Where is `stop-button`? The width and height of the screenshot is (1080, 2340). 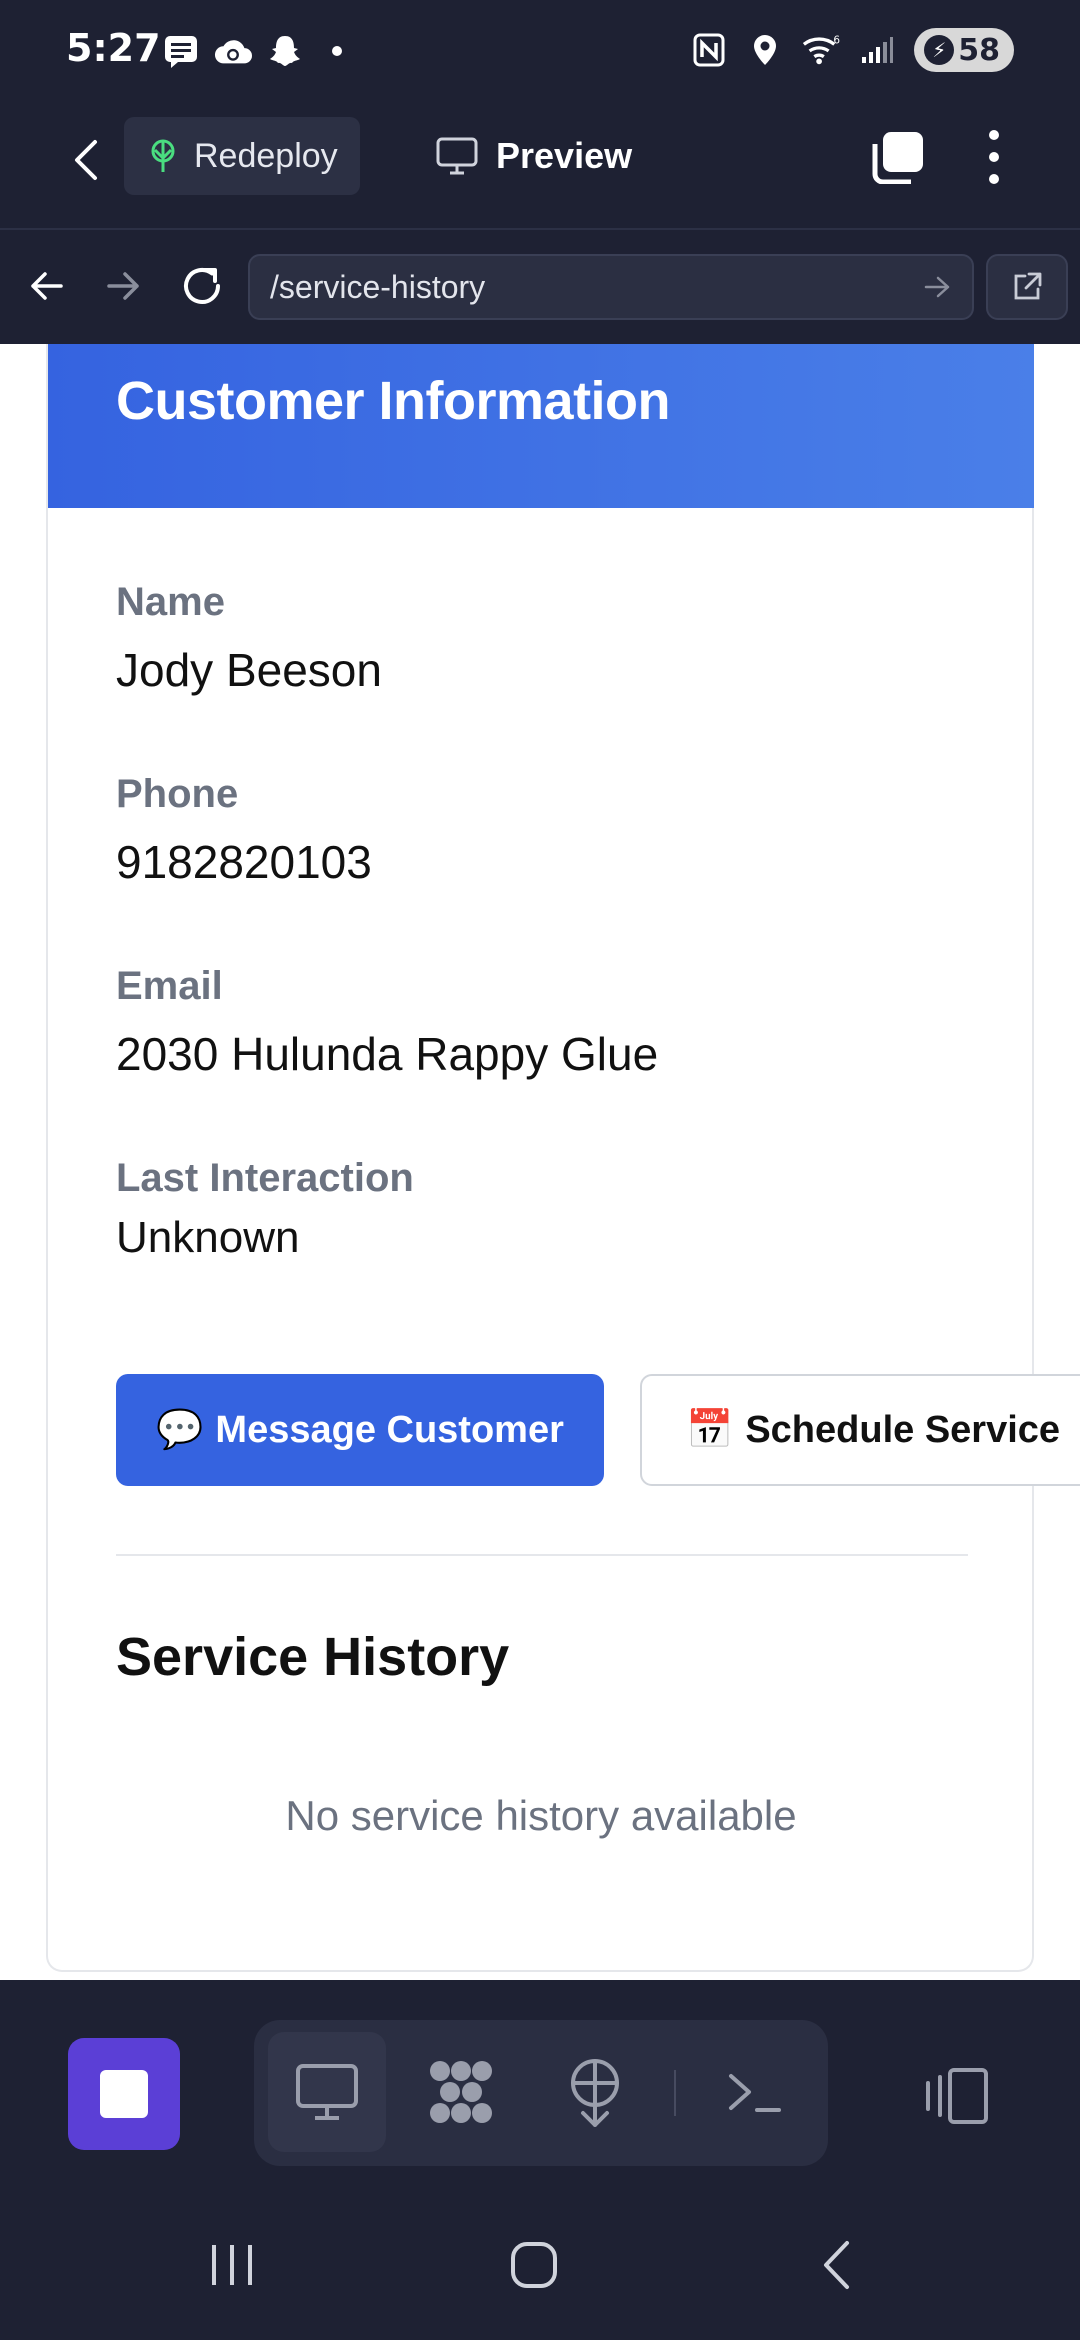 stop-button is located at coordinates (124, 2094).